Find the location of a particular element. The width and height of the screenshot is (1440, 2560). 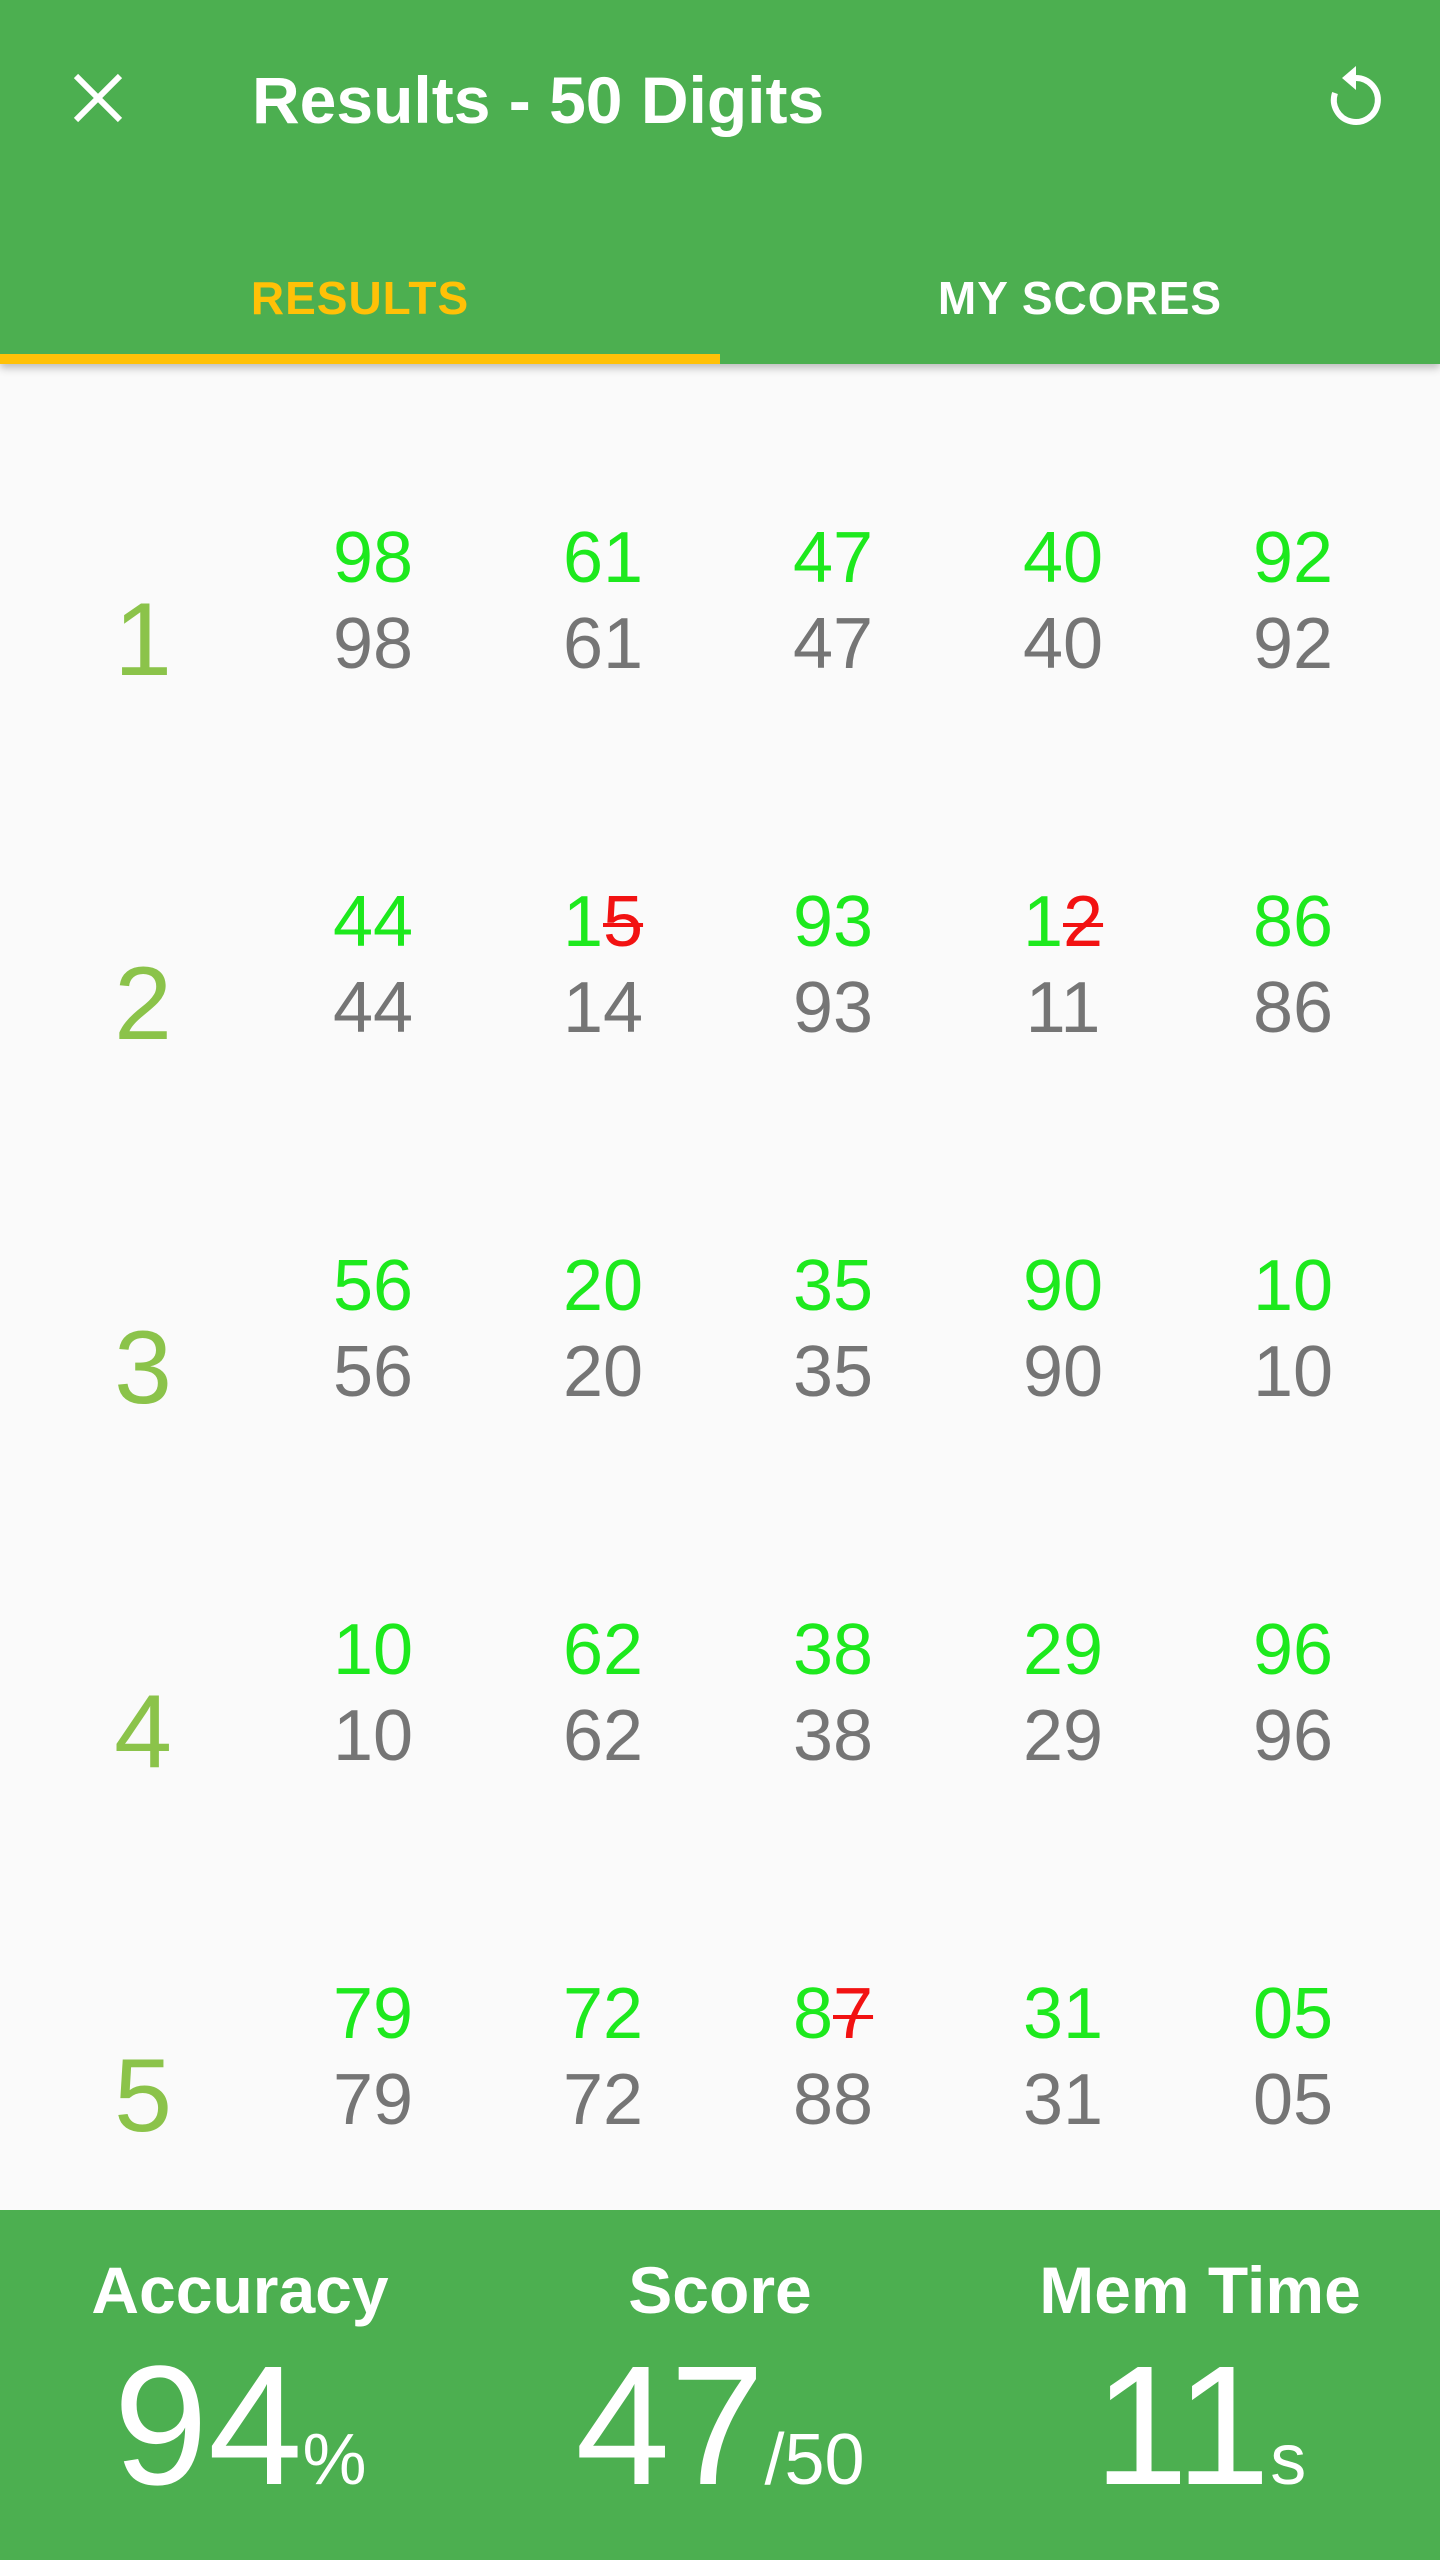

correct-part: 92 is located at coordinates (1293, 558).